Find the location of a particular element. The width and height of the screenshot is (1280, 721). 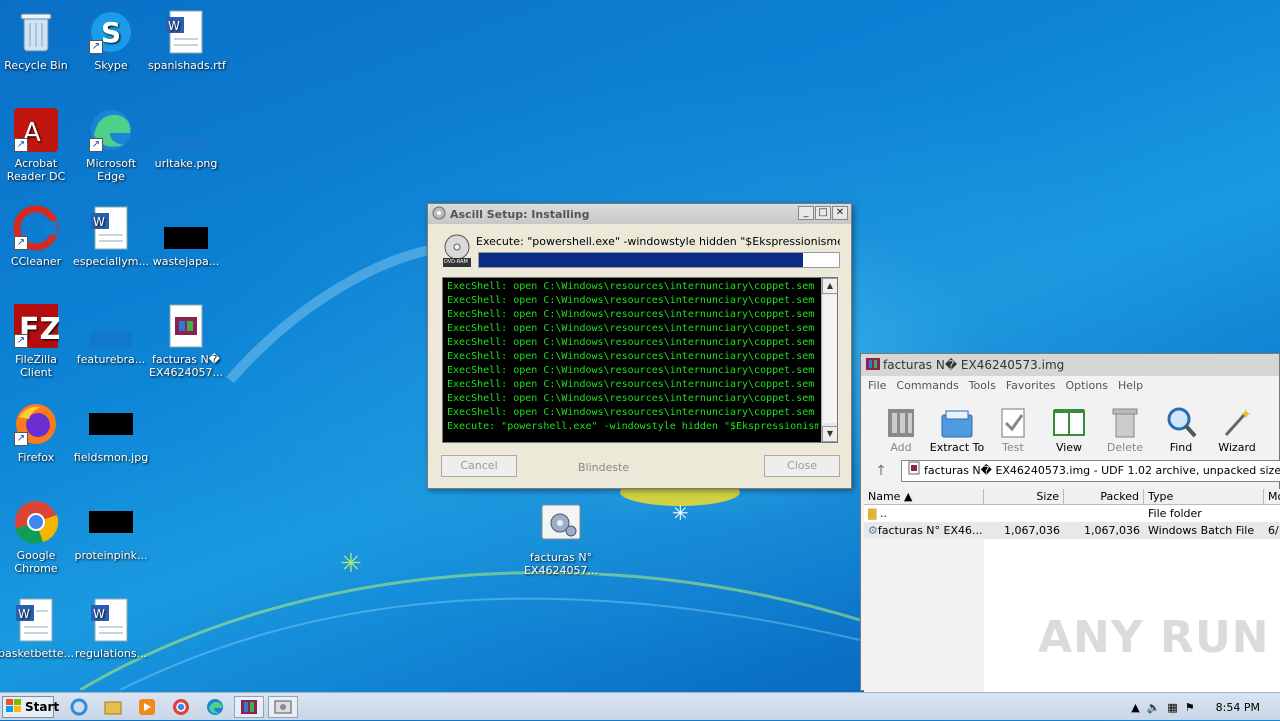

show-hidden-icons-icon: ▲ is located at coordinates (1135, 707).